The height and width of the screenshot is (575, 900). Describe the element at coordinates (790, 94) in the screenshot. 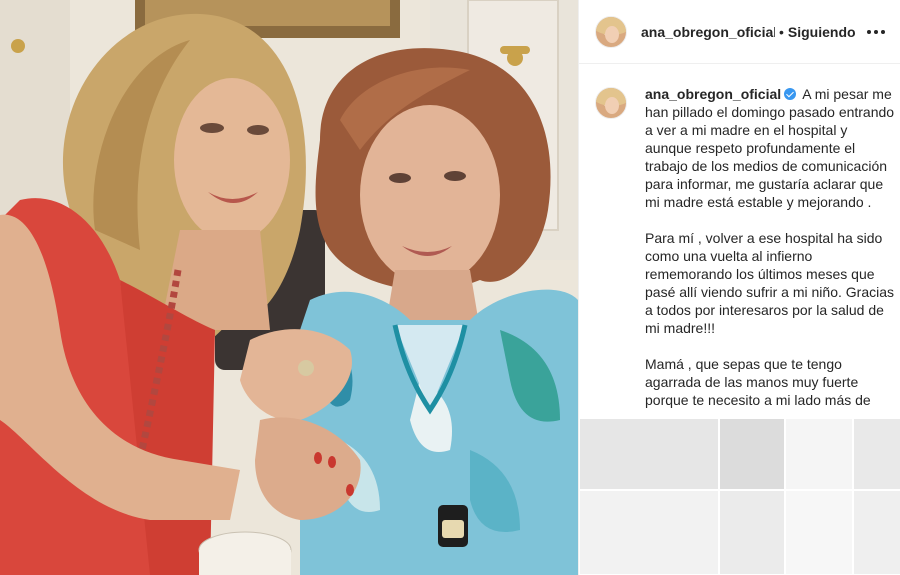

I see `verified-badge-icon` at that location.